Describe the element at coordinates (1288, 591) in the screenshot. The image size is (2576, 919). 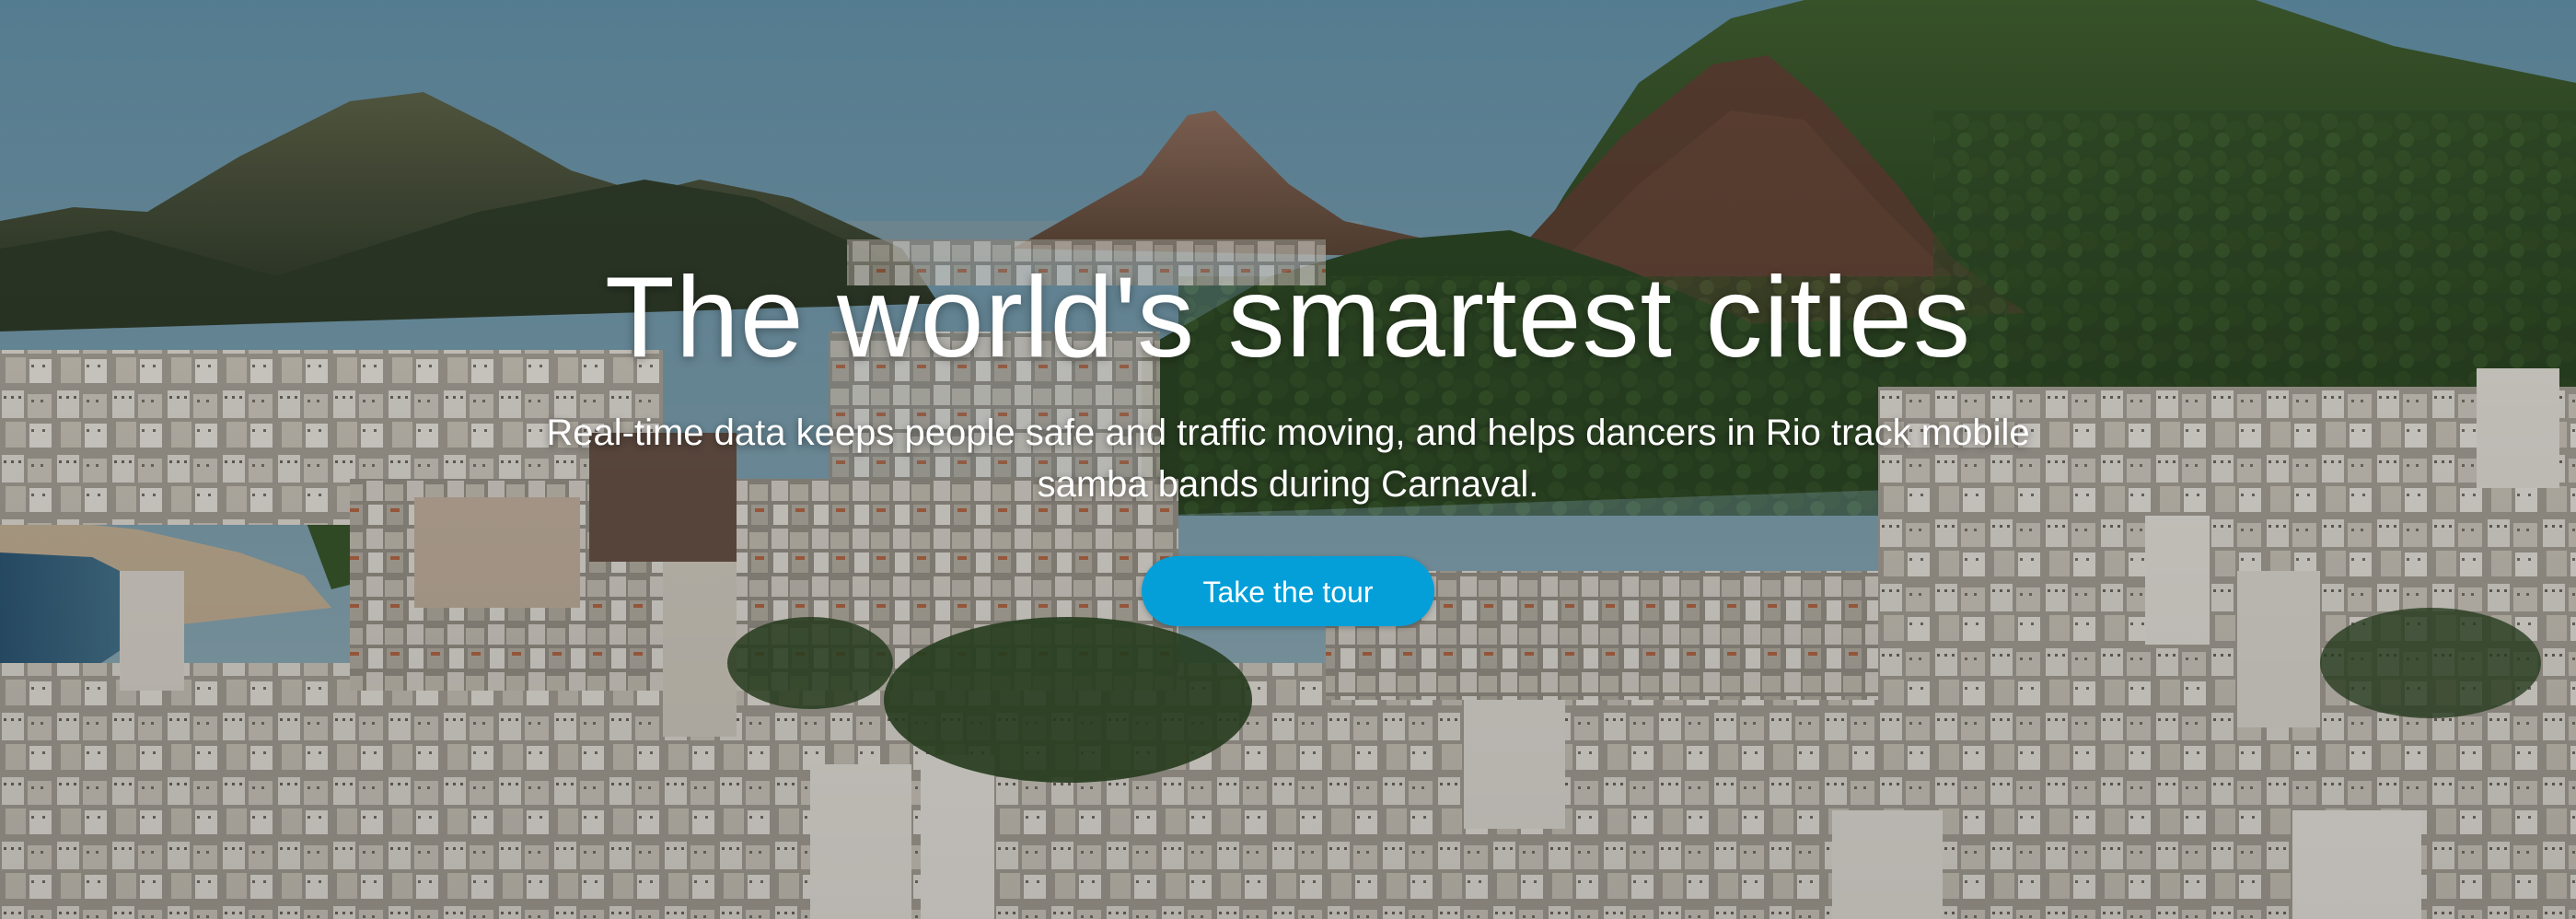
I see `take-the-tour-button: Take the tour` at that location.